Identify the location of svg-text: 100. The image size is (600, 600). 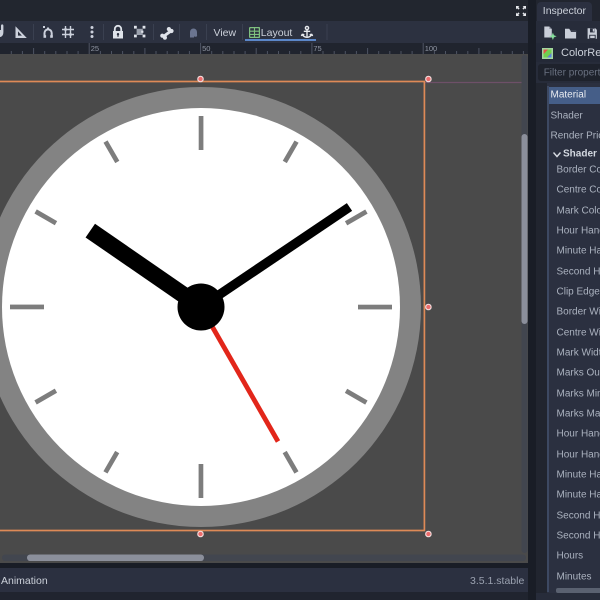
(431, 48).